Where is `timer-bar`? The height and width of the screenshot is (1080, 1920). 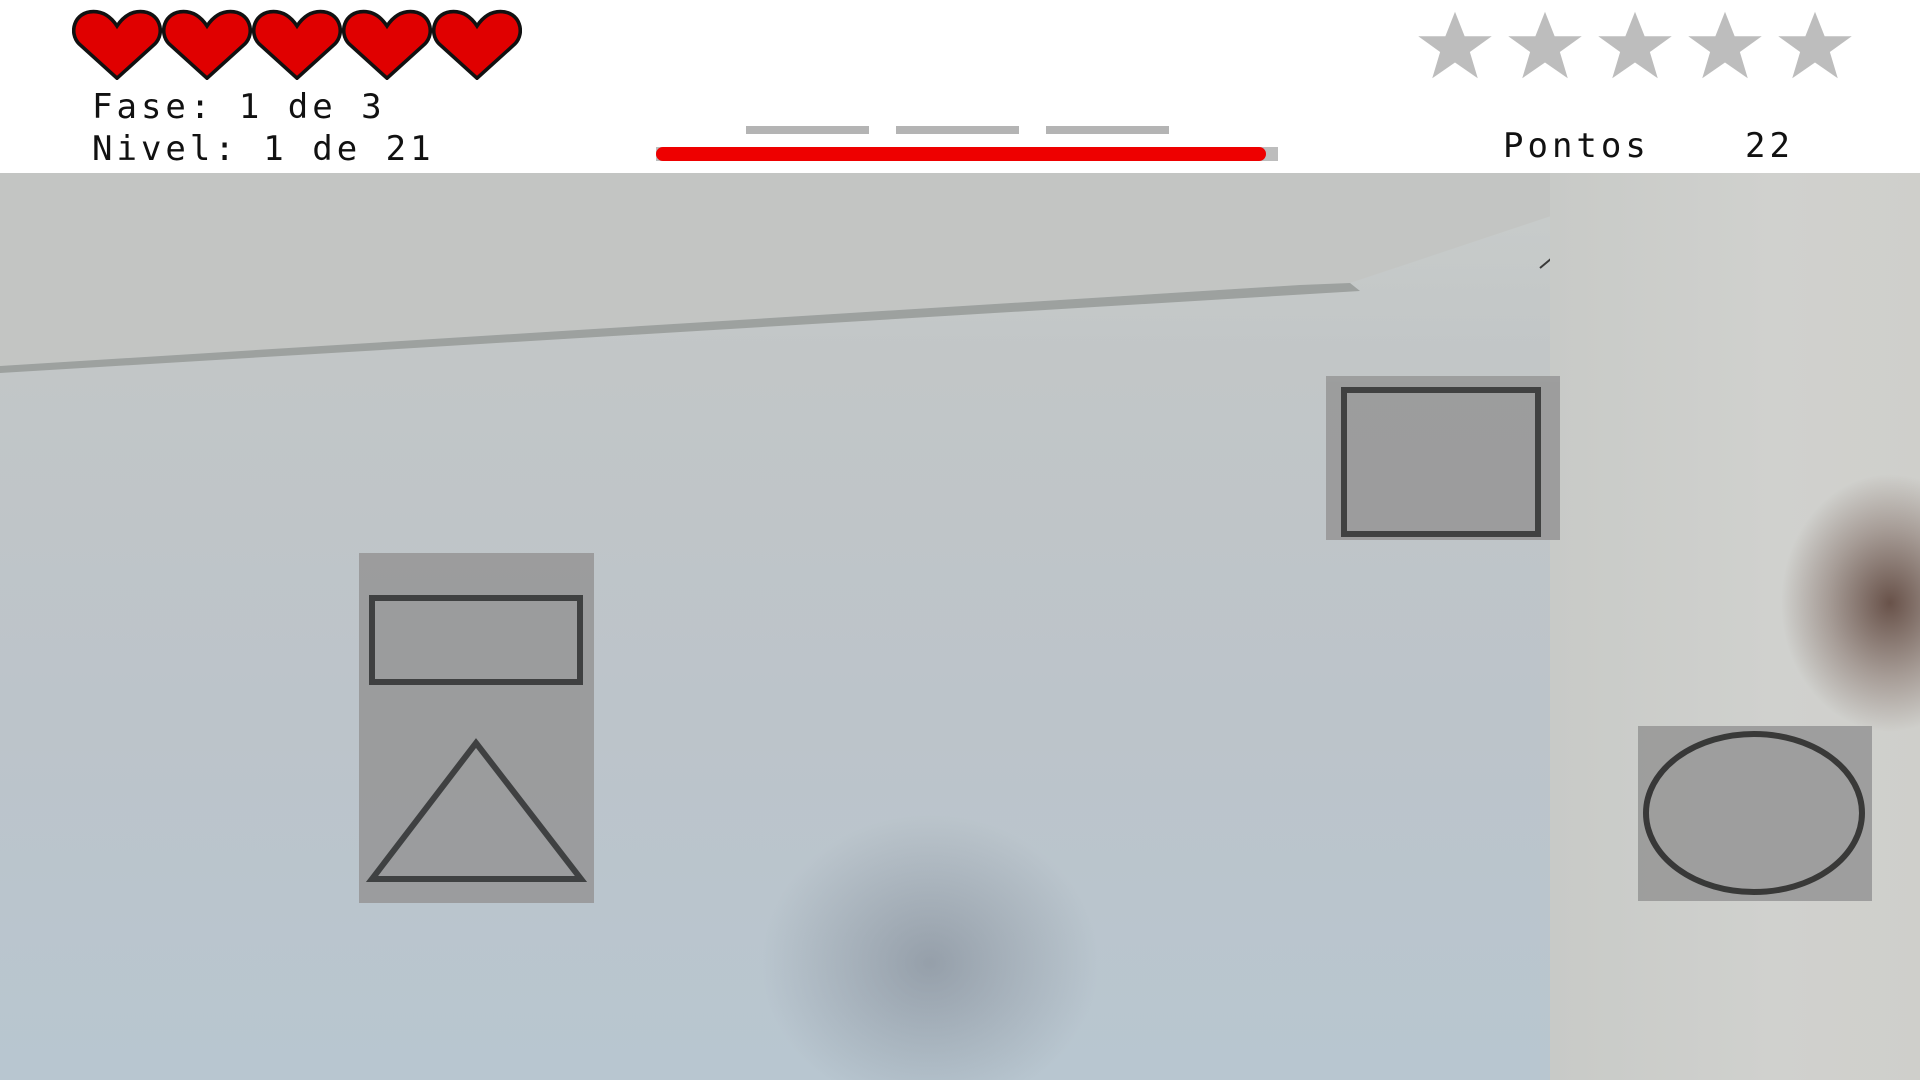
timer-bar is located at coordinates (967, 154).